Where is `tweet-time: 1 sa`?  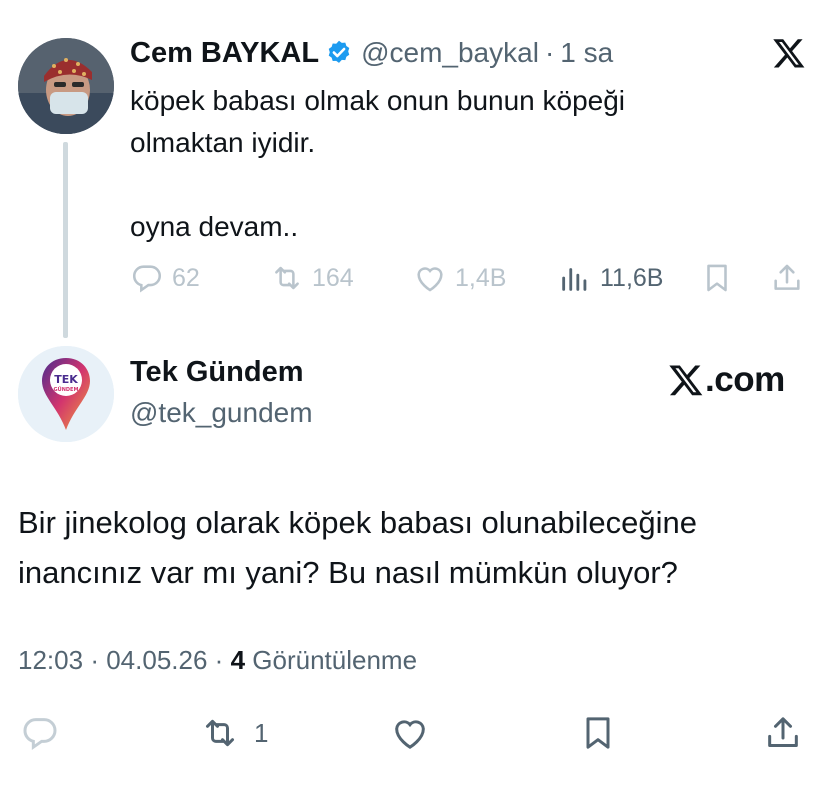 tweet-time: 1 sa is located at coordinates (586, 53).